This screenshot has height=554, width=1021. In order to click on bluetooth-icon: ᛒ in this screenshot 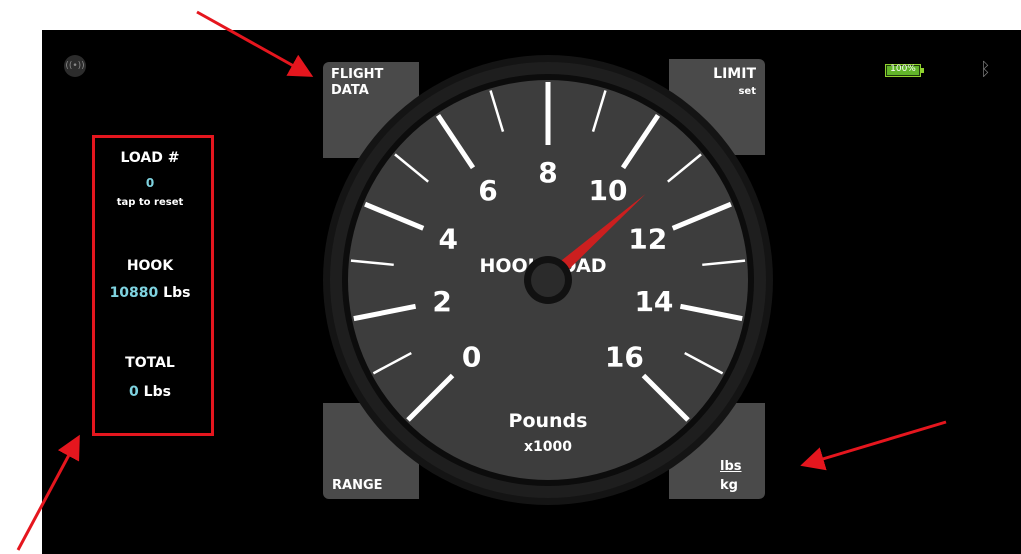, I will do `click(985, 69)`.